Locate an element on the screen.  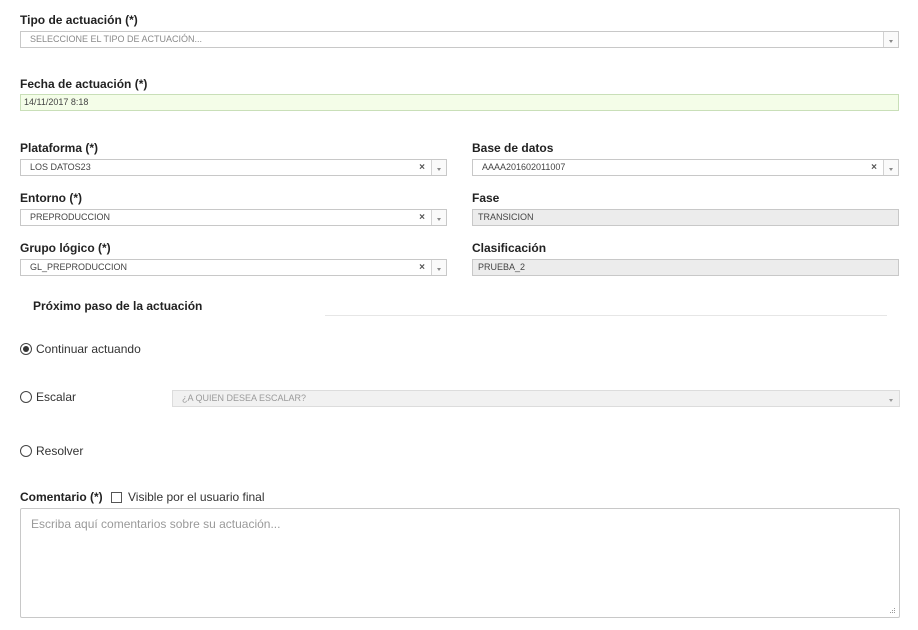
radio-resolver-label: Resolver is located at coordinates (60, 451).